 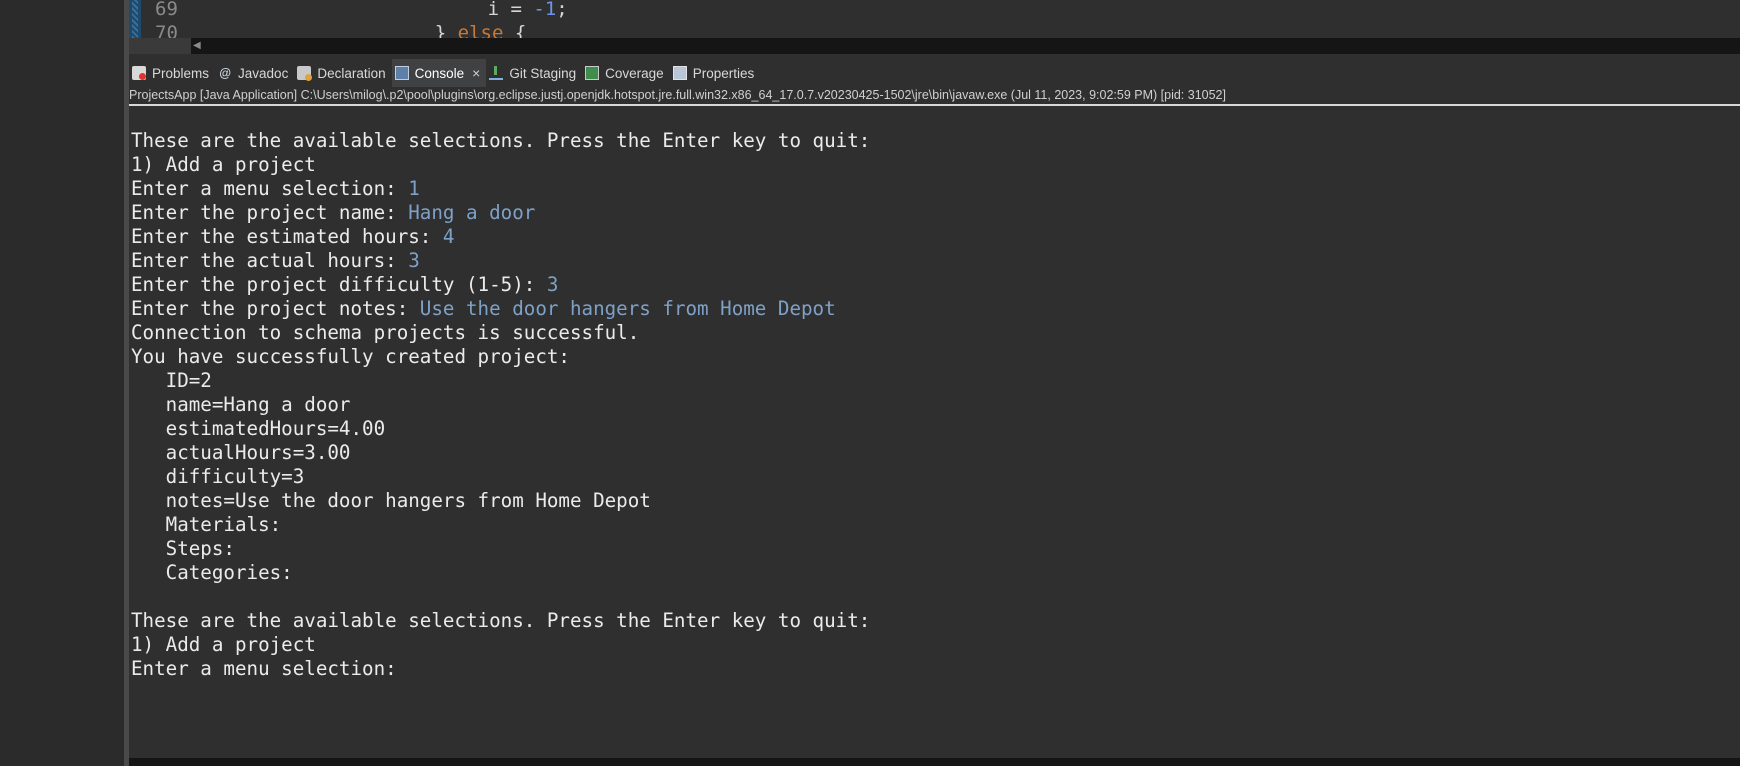 I want to click on console-text-segment: estimatedHours=4.00, so click(x=258, y=428).